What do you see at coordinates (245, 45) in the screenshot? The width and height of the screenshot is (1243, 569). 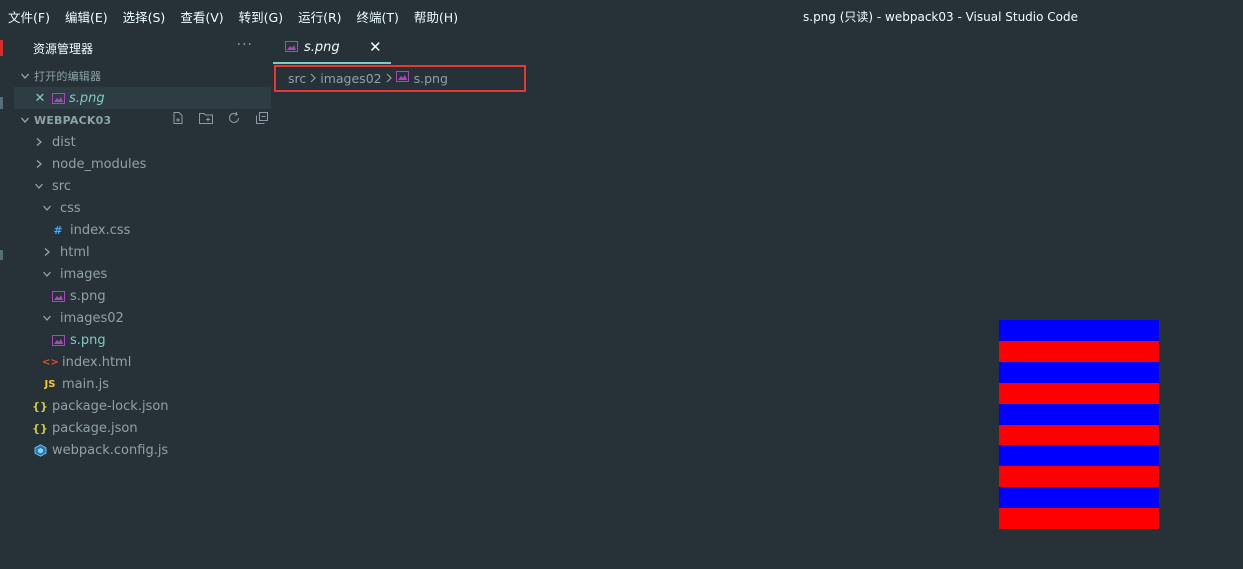 I see `more-actions-icon: ···` at bounding box center [245, 45].